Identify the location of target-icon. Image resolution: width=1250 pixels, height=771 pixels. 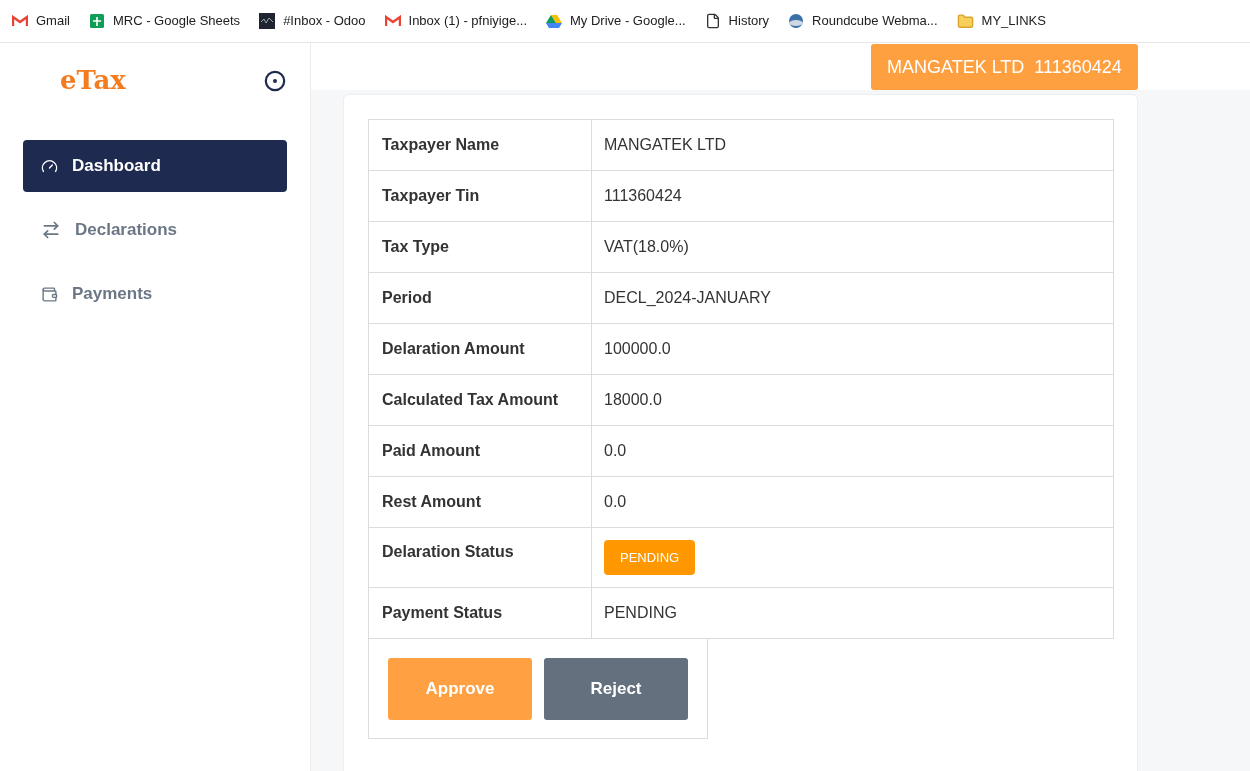
(275, 80).